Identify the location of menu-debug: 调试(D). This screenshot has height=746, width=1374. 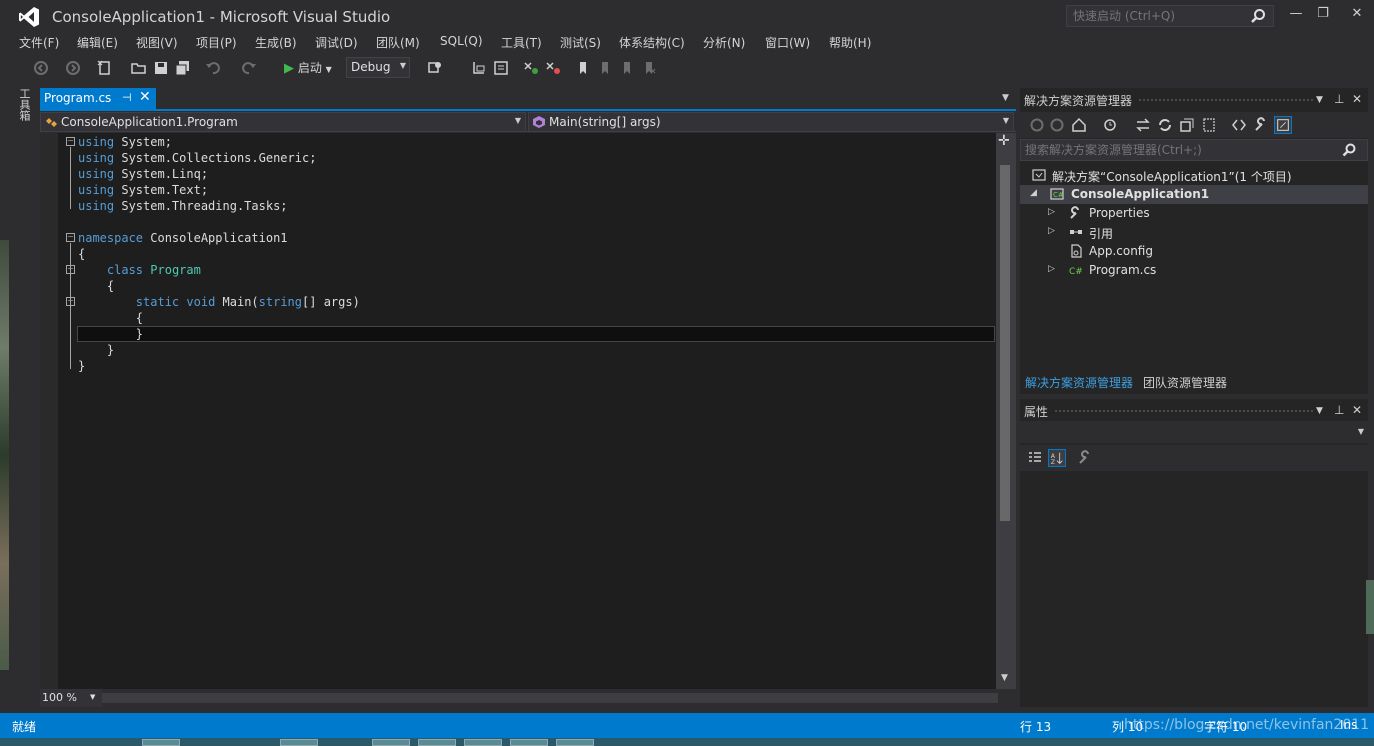
(336, 42).